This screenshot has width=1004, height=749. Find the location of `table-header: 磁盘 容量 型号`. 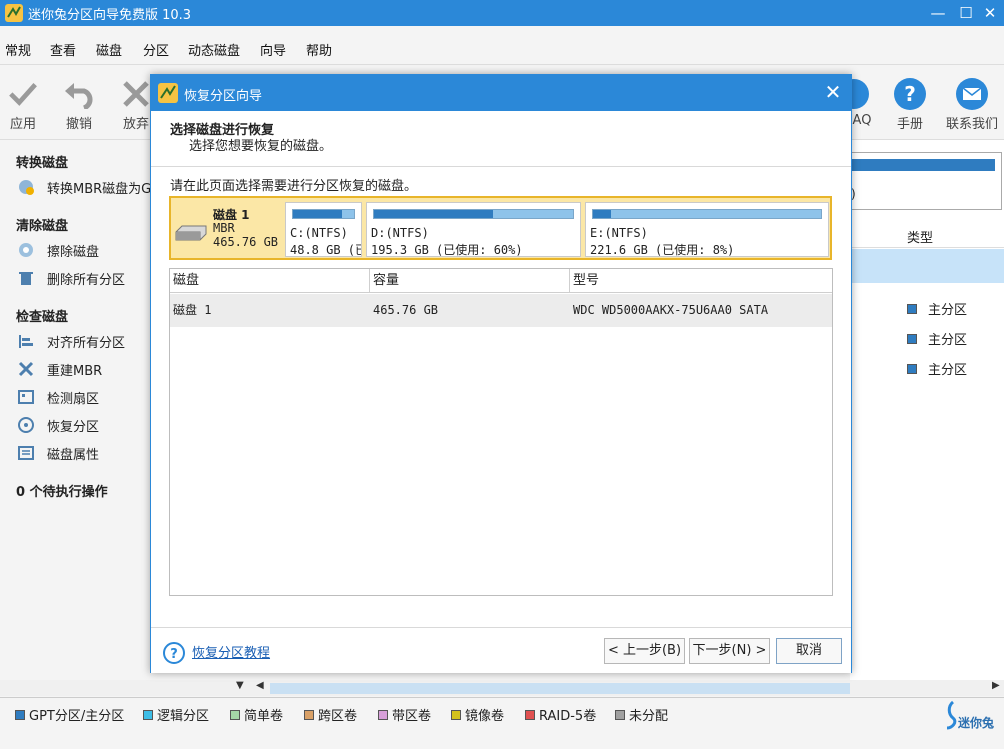

table-header: 磁盘 容量 型号 is located at coordinates (501, 281).